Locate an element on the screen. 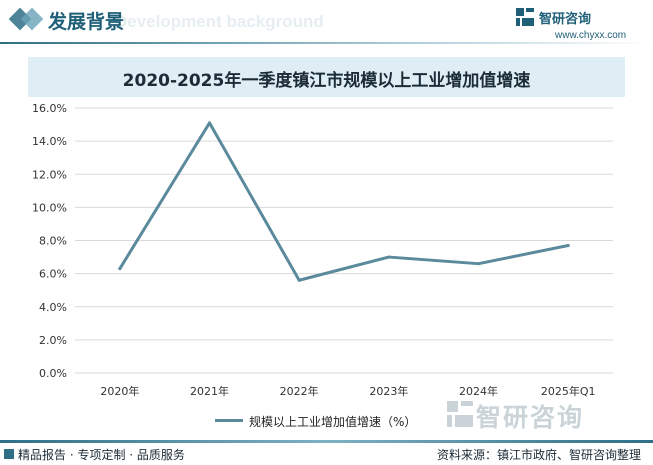 This screenshot has height=465, width=653. section-title: 发展背景 is located at coordinates (86, 22).